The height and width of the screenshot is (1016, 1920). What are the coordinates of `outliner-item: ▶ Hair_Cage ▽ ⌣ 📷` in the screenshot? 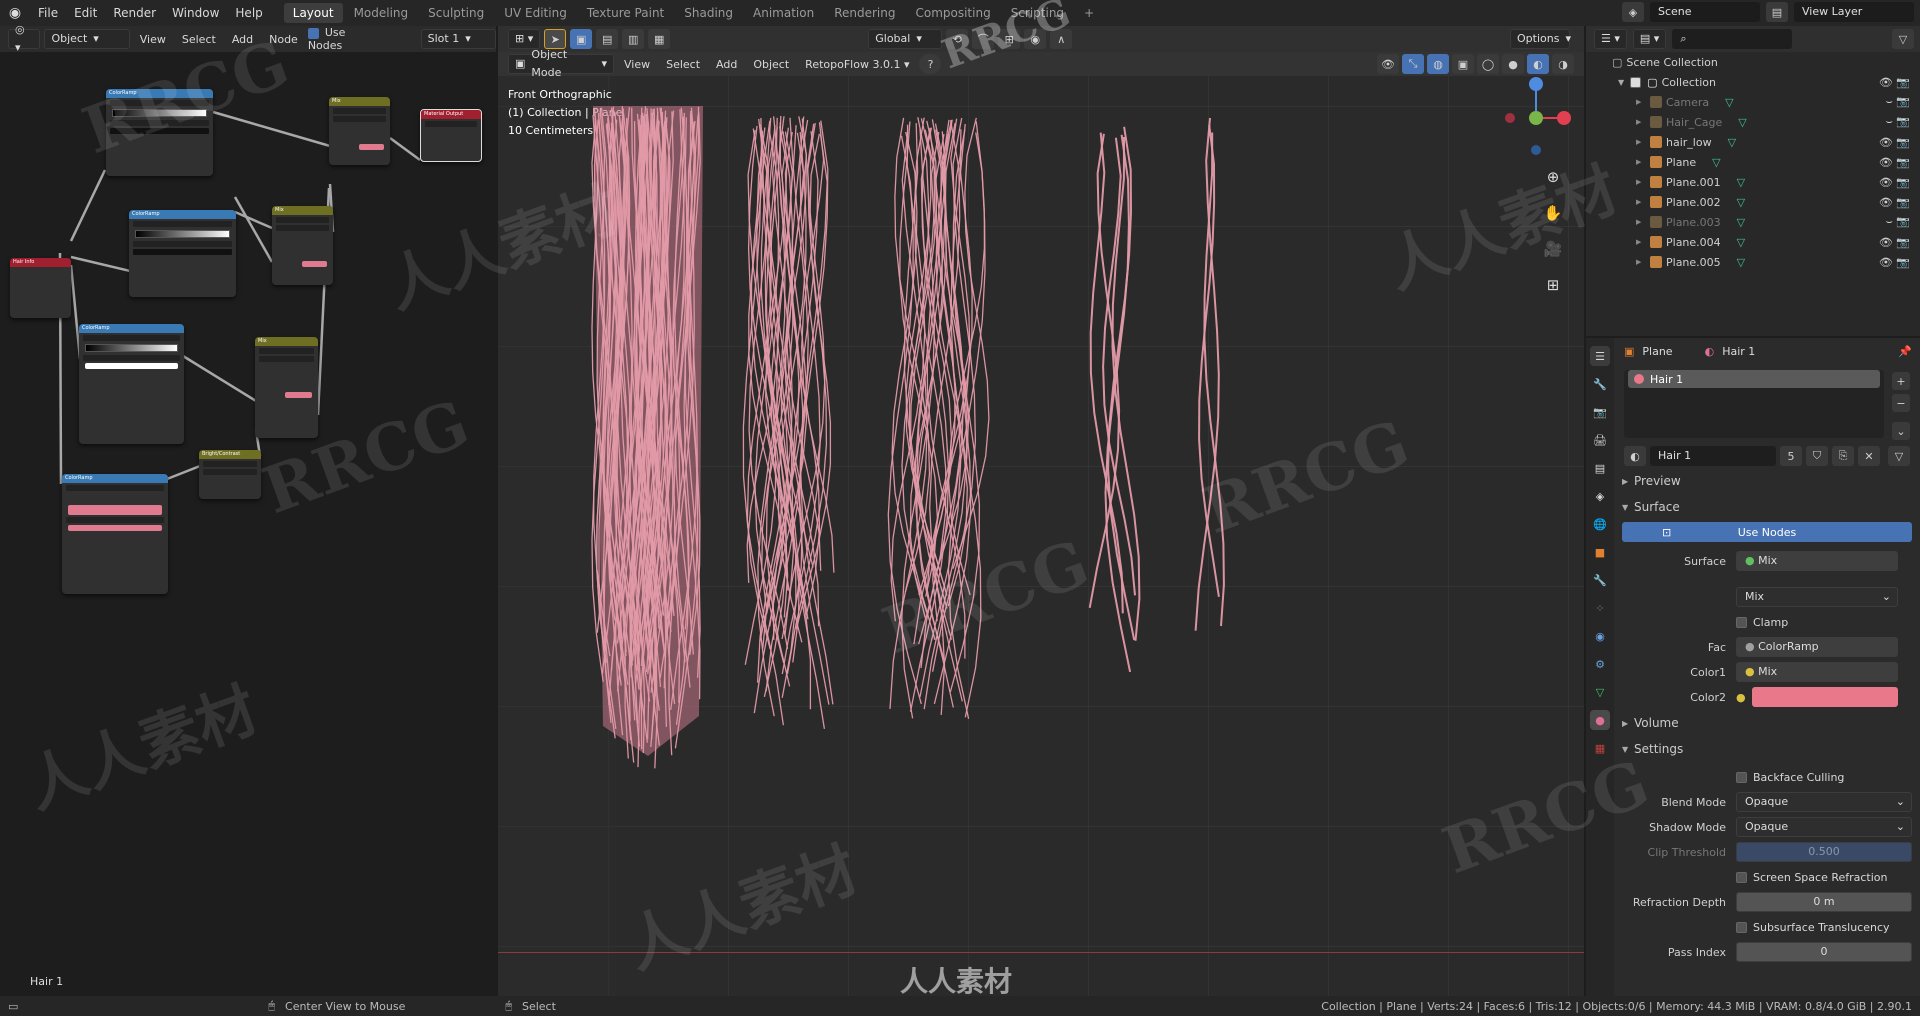 It's located at (1753, 122).